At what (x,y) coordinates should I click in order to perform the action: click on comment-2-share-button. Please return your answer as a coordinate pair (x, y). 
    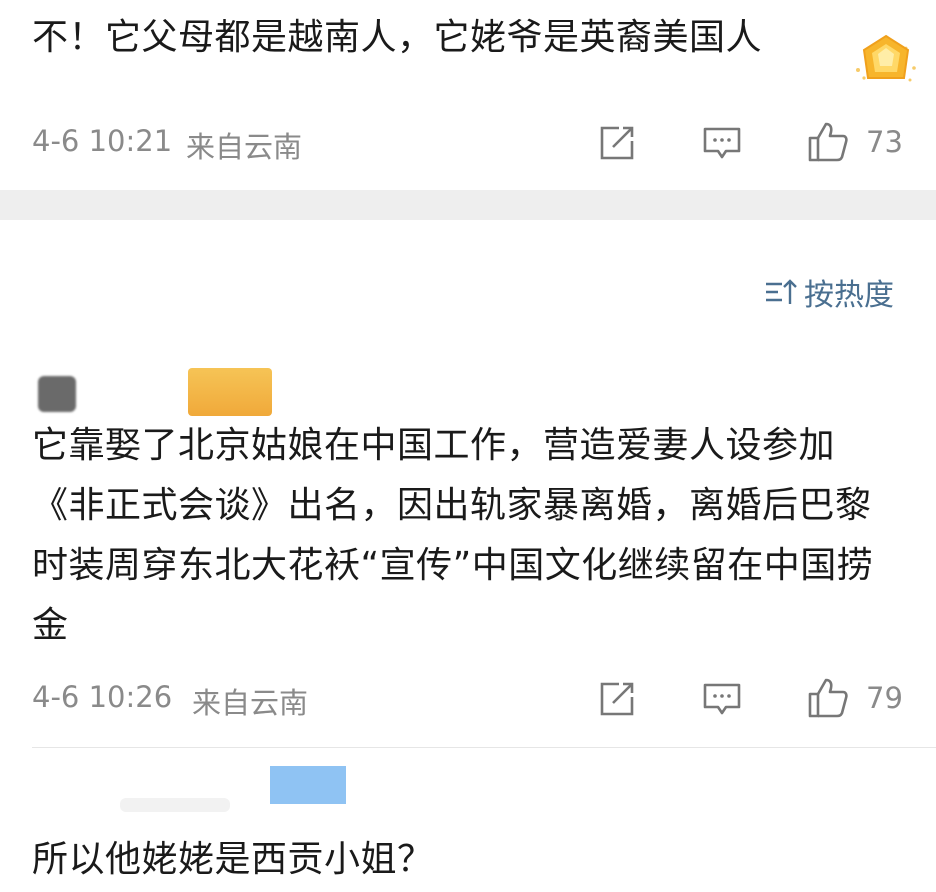
    Looking at the image, I should click on (617, 701).